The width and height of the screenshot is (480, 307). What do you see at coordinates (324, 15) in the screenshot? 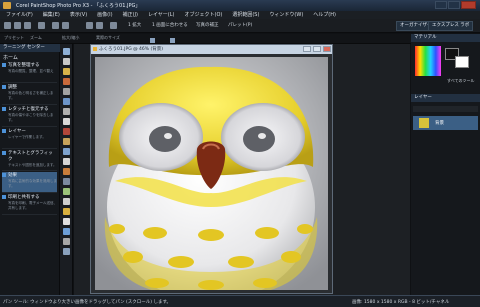
I see `menu-help: ヘルプ(H)` at bounding box center [324, 15].